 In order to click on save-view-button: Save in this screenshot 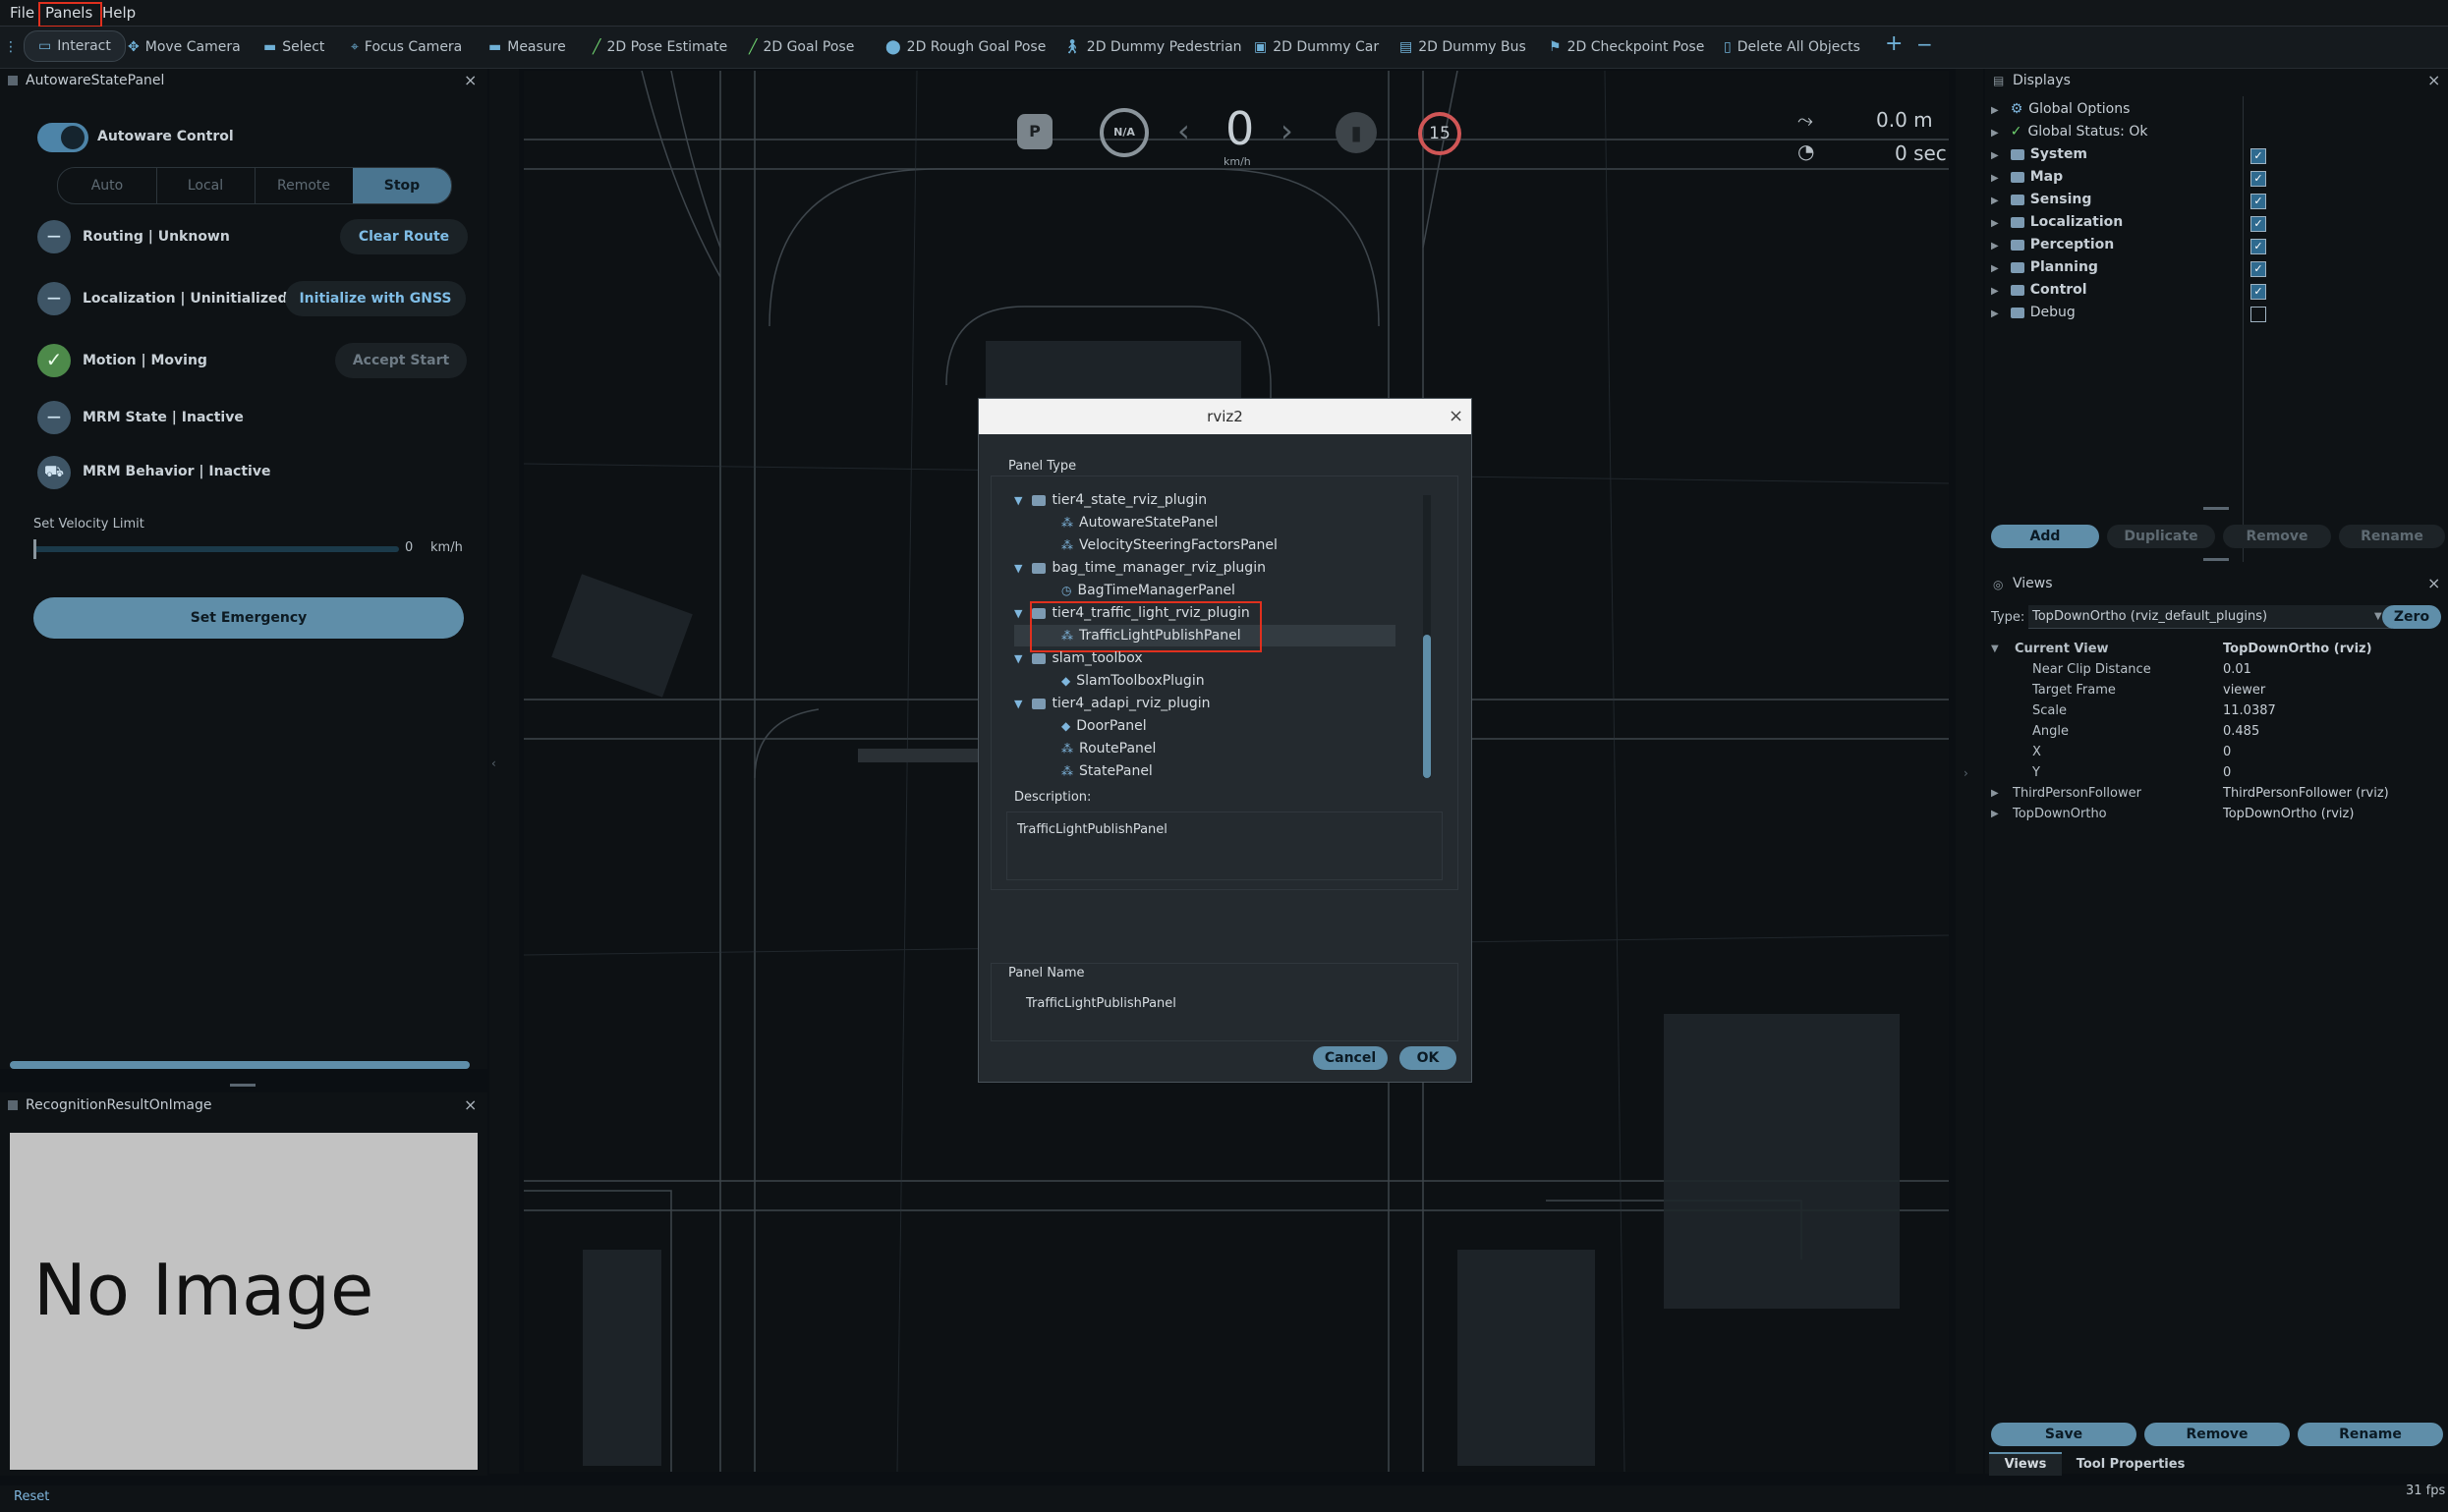, I will do `click(2063, 1434)`.